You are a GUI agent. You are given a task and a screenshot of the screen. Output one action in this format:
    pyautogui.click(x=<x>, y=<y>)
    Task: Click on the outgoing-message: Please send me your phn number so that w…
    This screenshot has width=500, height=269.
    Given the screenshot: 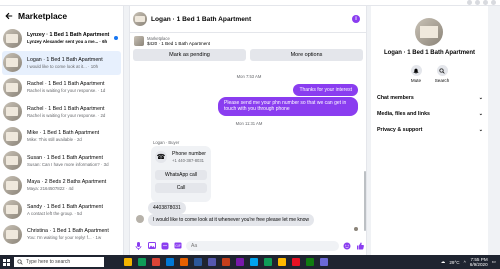 What is the action you would take?
    pyautogui.click(x=288, y=106)
    